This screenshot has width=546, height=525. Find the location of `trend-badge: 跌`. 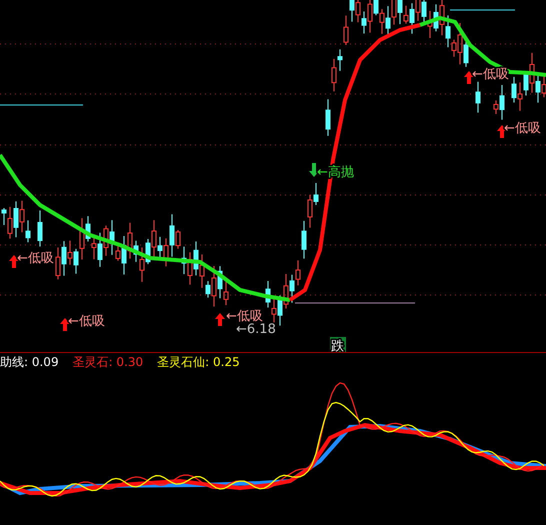

trend-badge: 跌 is located at coordinates (338, 344).